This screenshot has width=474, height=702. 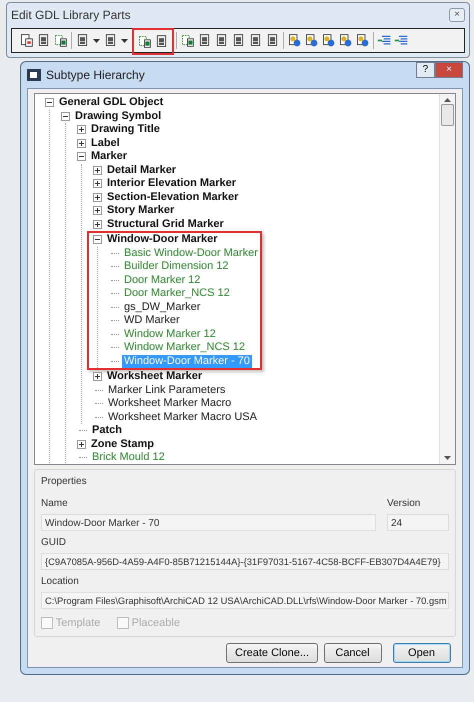 I want to click on tree-item: Worksheet Marker Macro, so click(x=170, y=403).